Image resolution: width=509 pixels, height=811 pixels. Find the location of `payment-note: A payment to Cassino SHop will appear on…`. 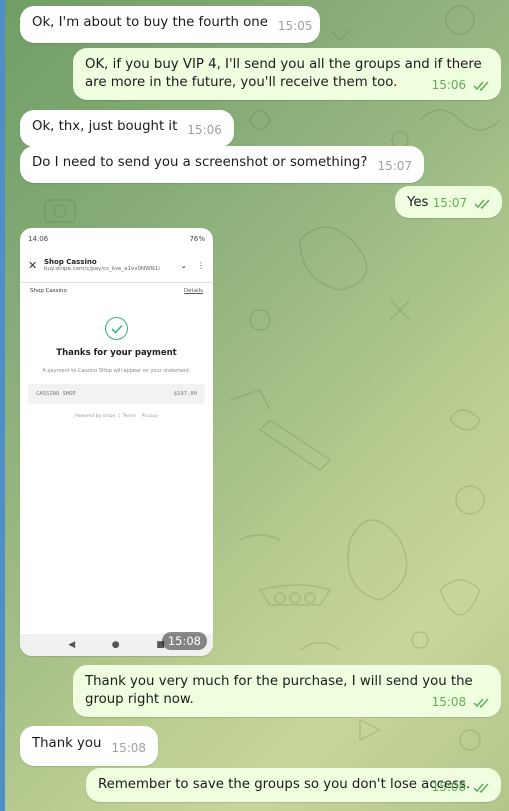

payment-note: A payment to Cassino SHop will appear on… is located at coordinates (116, 371).